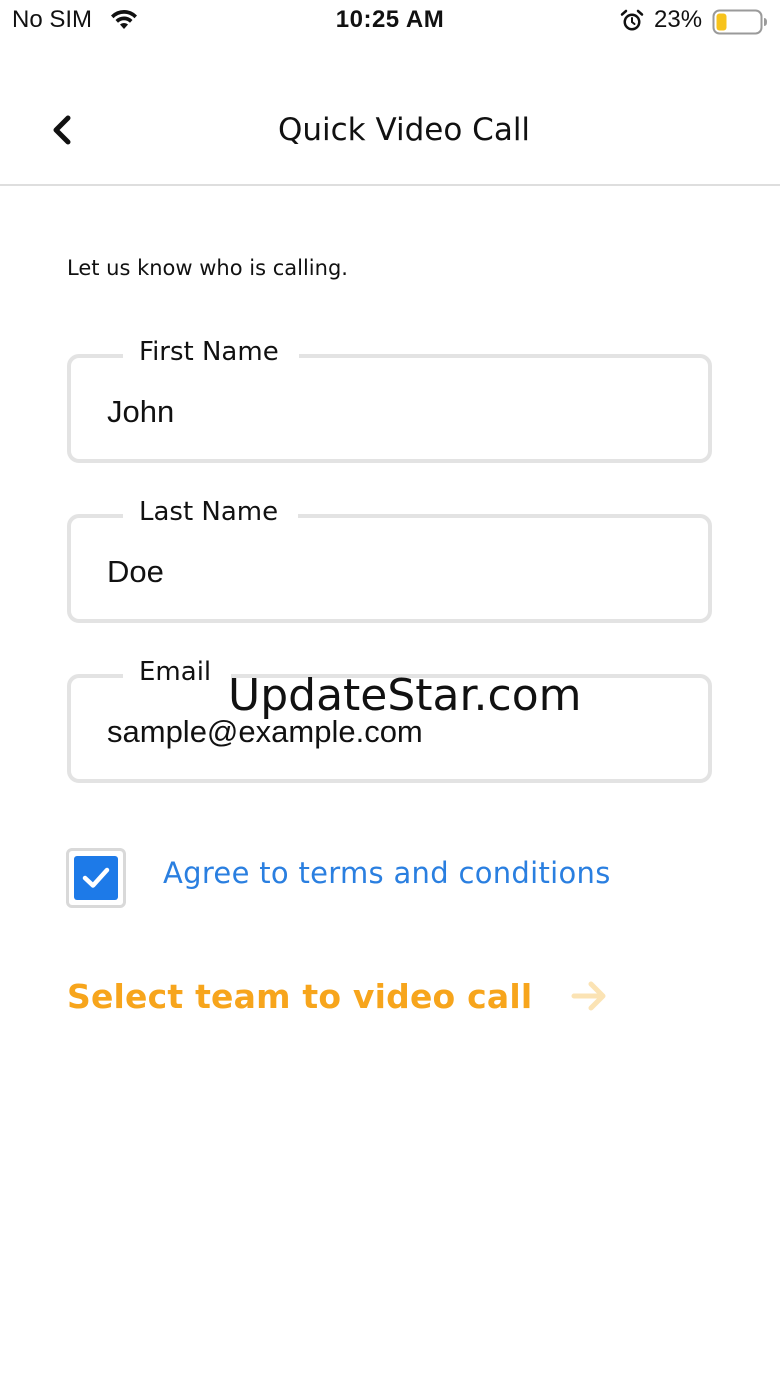  I want to click on alarm-icon, so click(632, 20).